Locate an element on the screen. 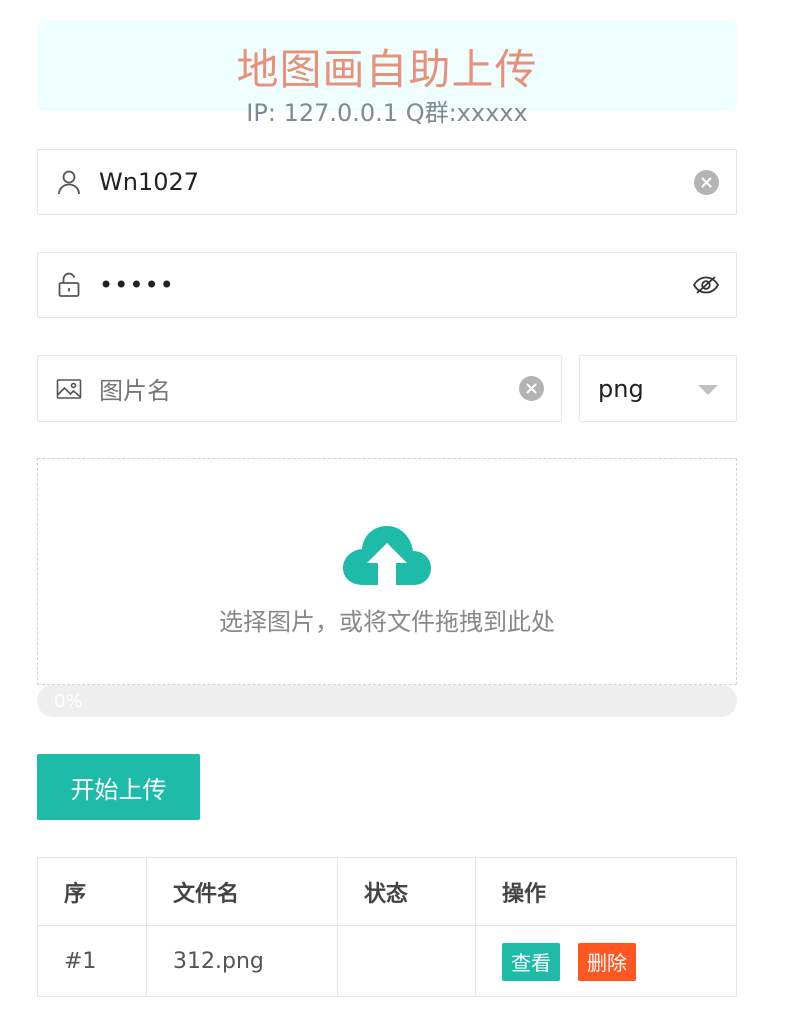 This screenshot has width=794, height=1011. lock-icon is located at coordinates (69, 285).